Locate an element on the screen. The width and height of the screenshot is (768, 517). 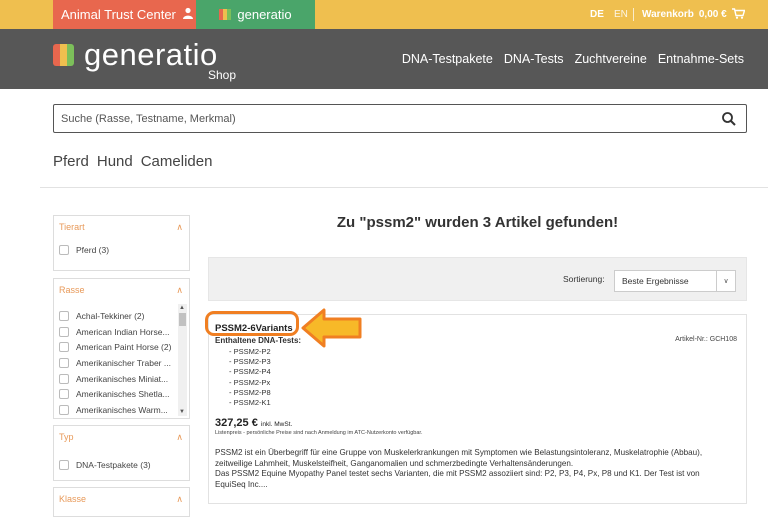
chevron-down-icon: ∨ is located at coordinates (725, 281).